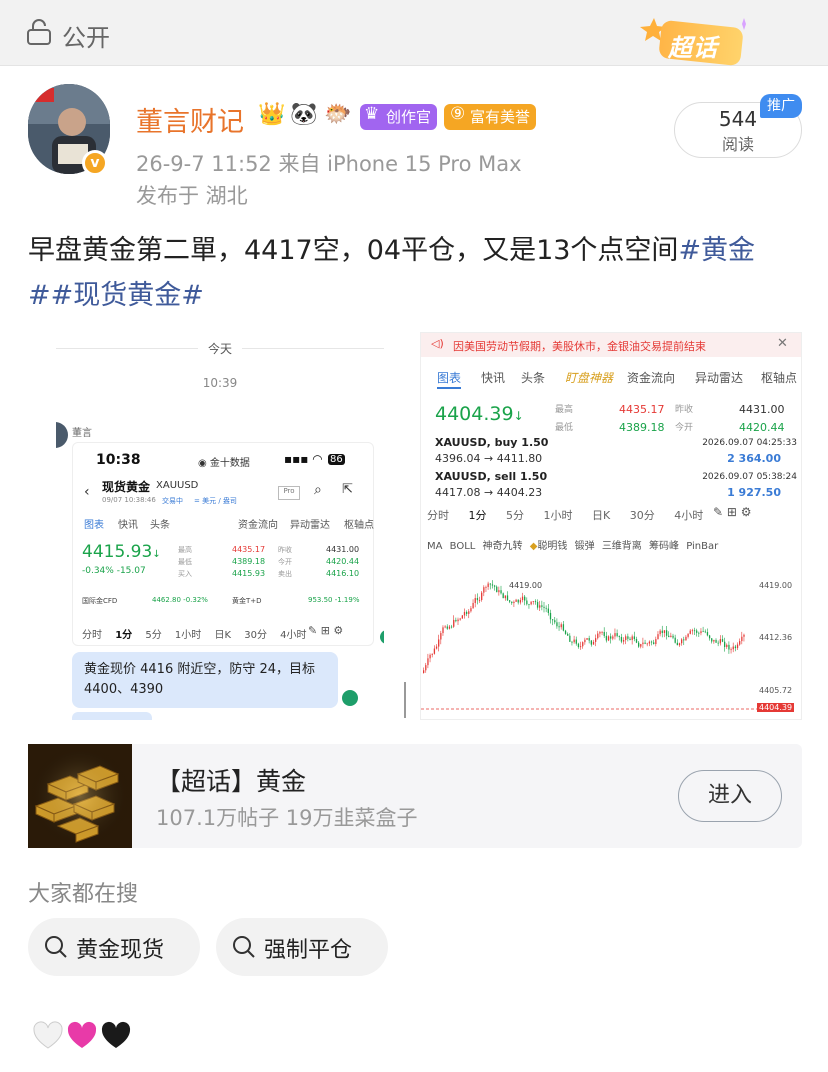 This screenshot has width=828, height=1072. I want to click on tab-radar-2: 异动雷达, so click(719, 378).